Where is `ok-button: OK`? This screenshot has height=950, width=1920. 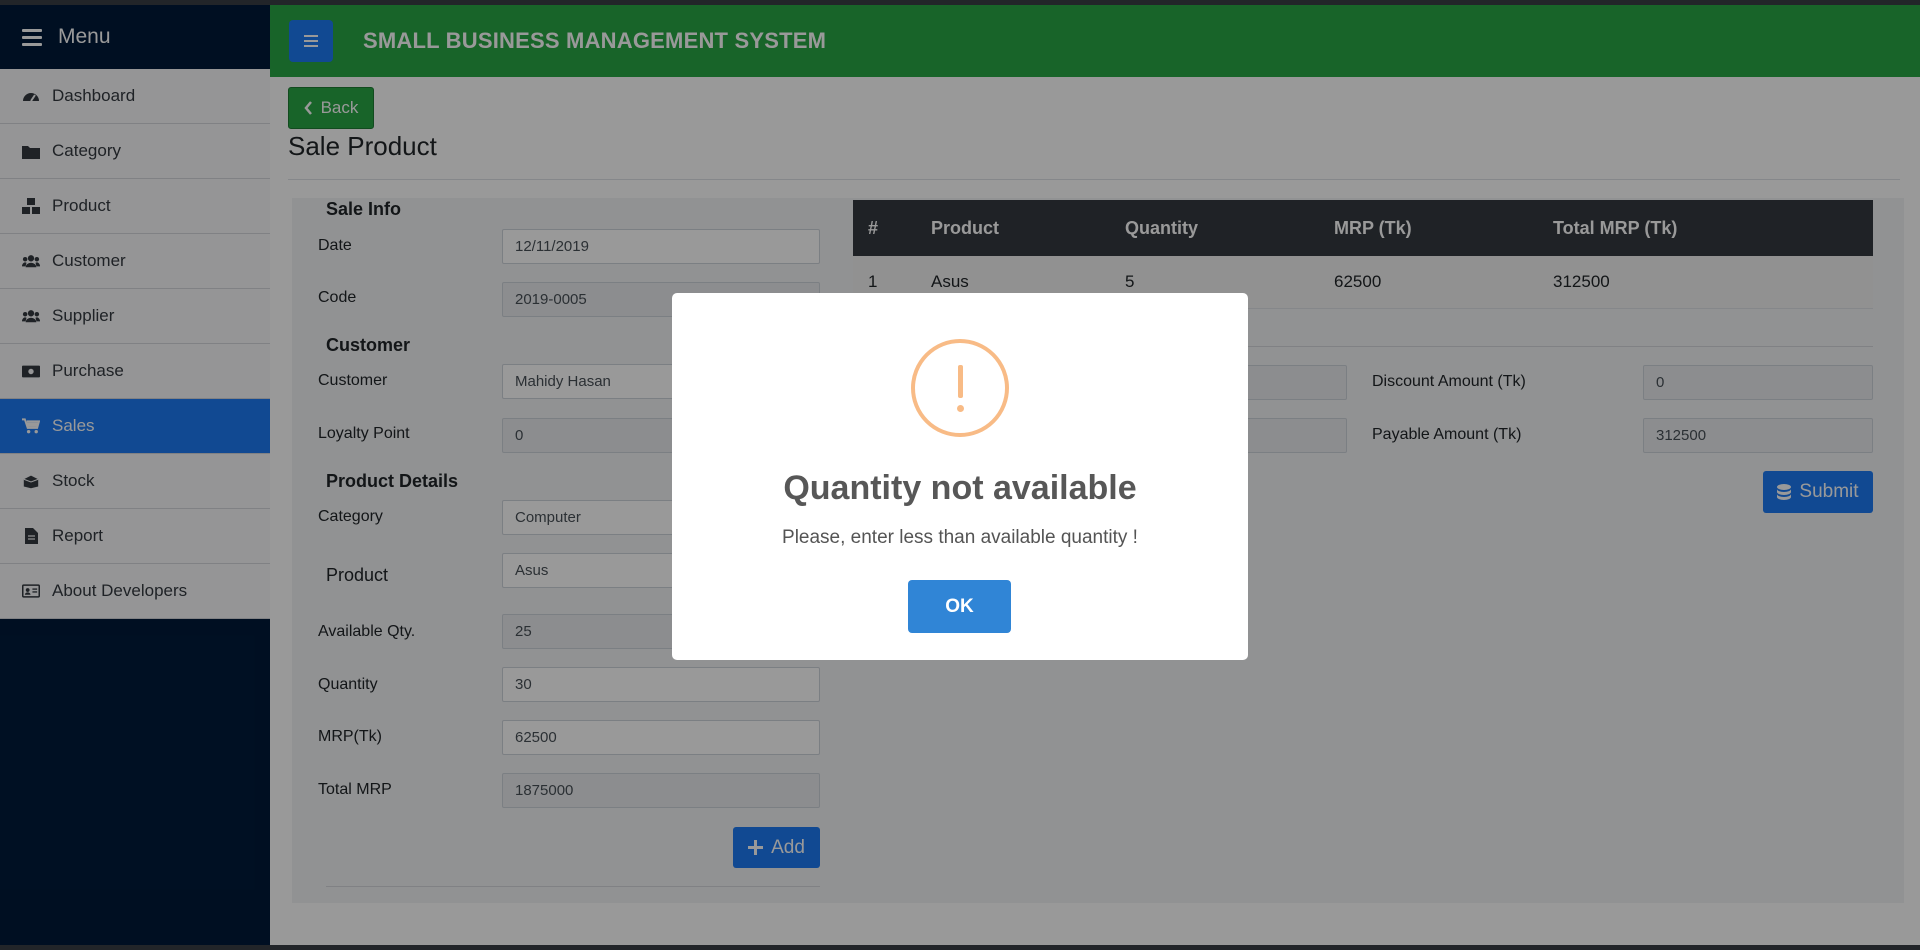 ok-button: OK is located at coordinates (959, 606).